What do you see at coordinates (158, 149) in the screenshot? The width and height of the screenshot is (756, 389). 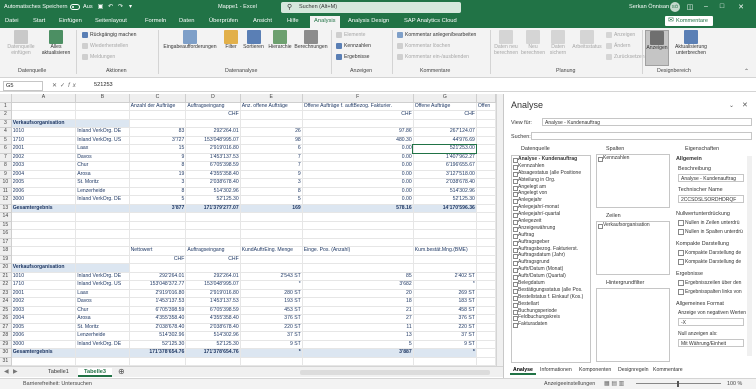 I see `value-cell: 15` at bounding box center [158, 149].